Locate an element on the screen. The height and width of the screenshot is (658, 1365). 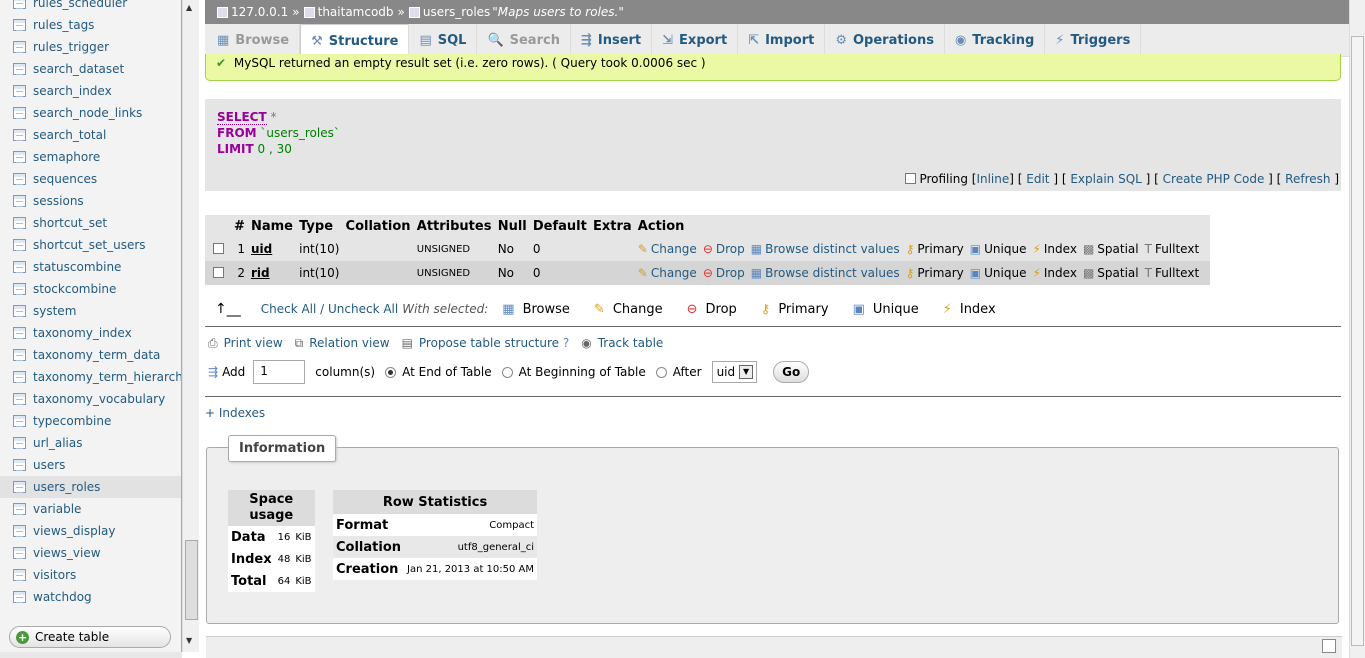
bulk-change-button: ✎ Change is located at coordinates (628, 309).